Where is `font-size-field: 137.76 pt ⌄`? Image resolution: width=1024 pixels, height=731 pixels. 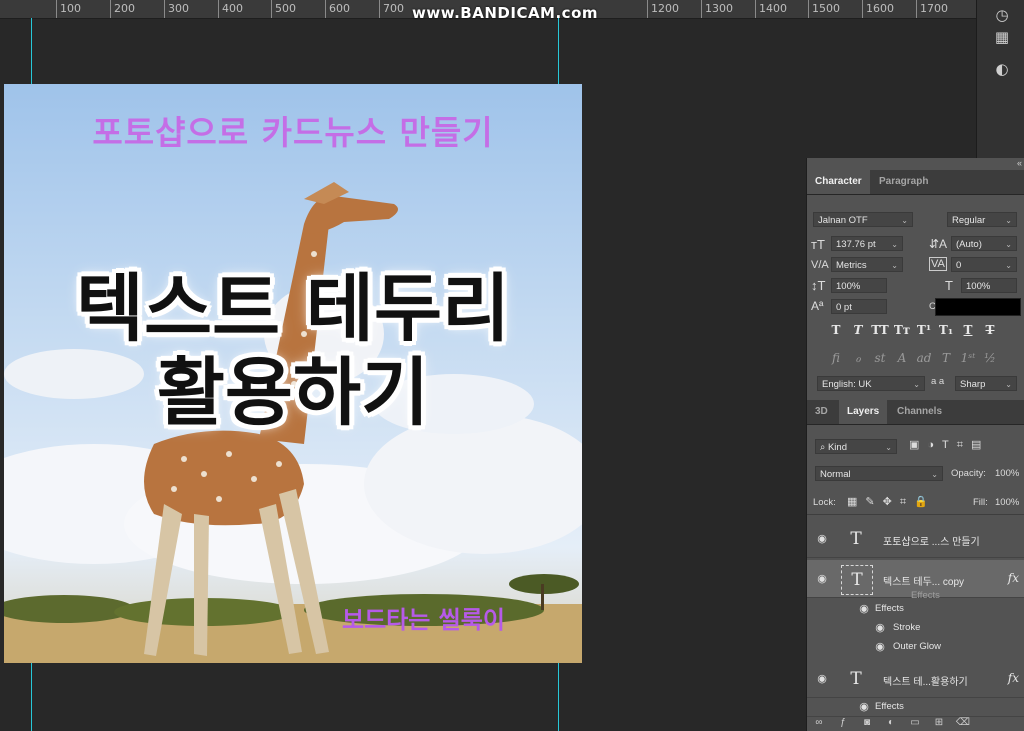
font-size-field: 137.76 pt ⌄ is located at coordinates (867, 243).